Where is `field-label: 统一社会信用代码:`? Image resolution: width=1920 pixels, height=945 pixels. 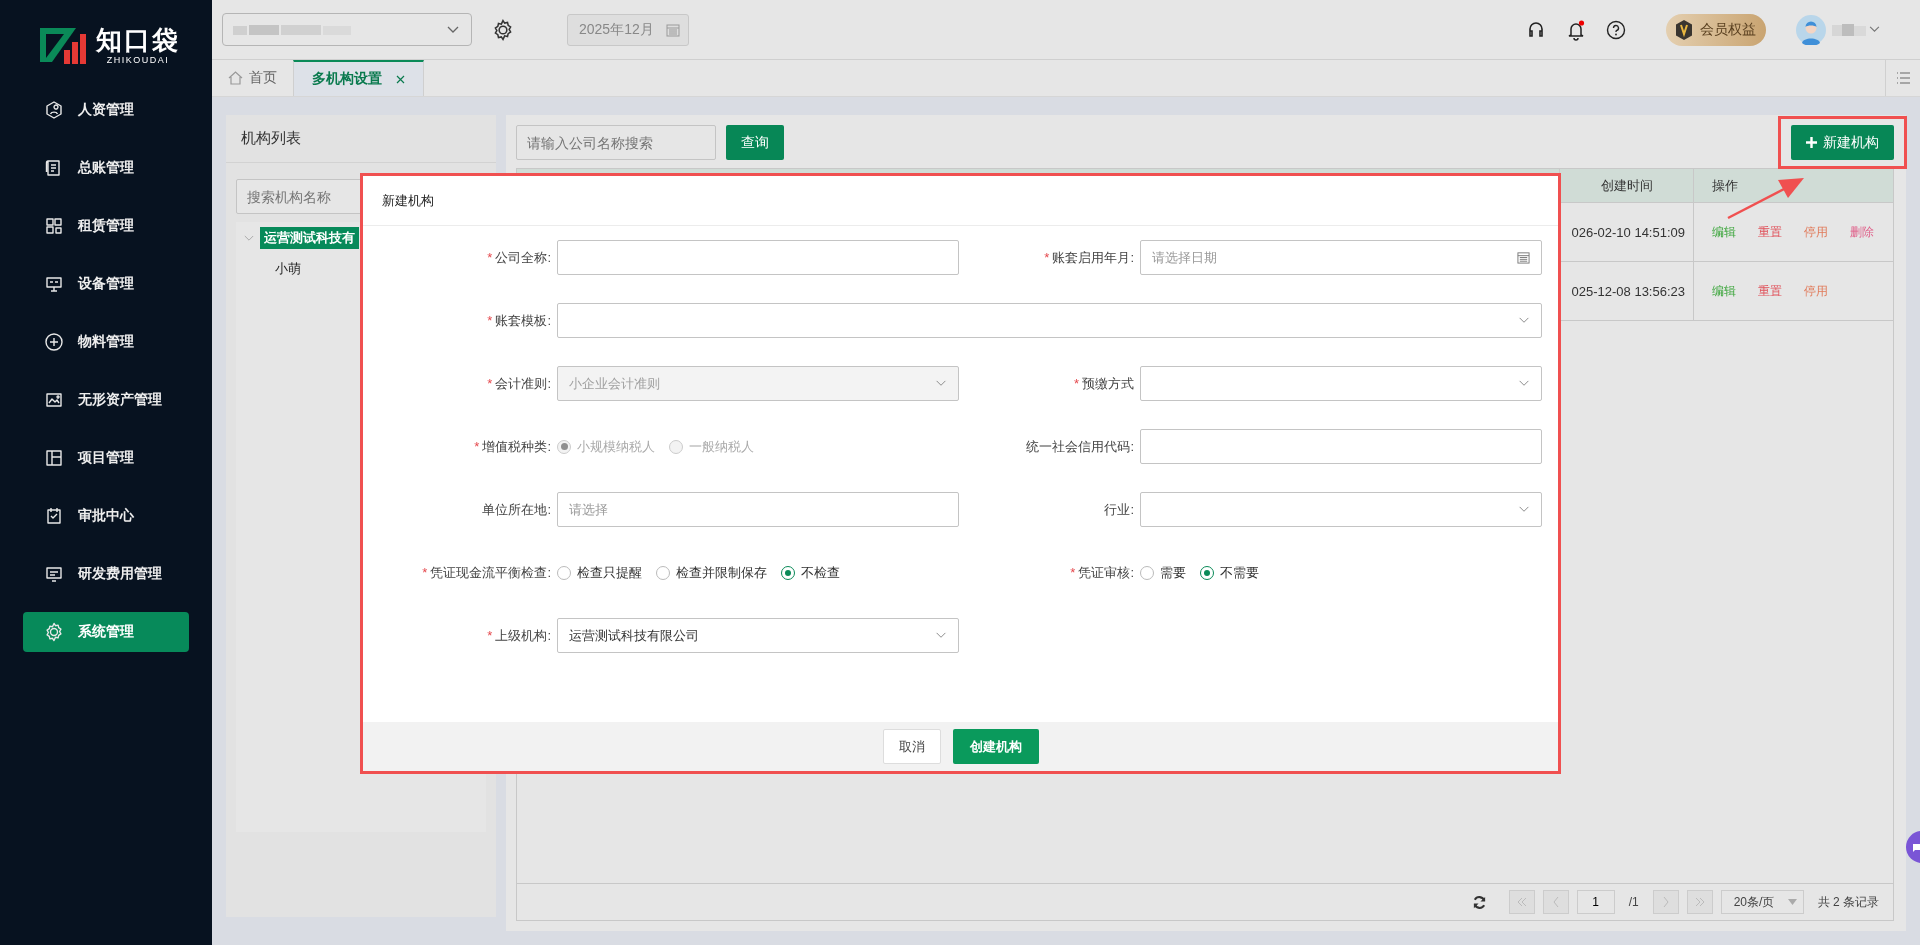 field-label: 统一社会信用代码: is located at coordinates (1079, 446).